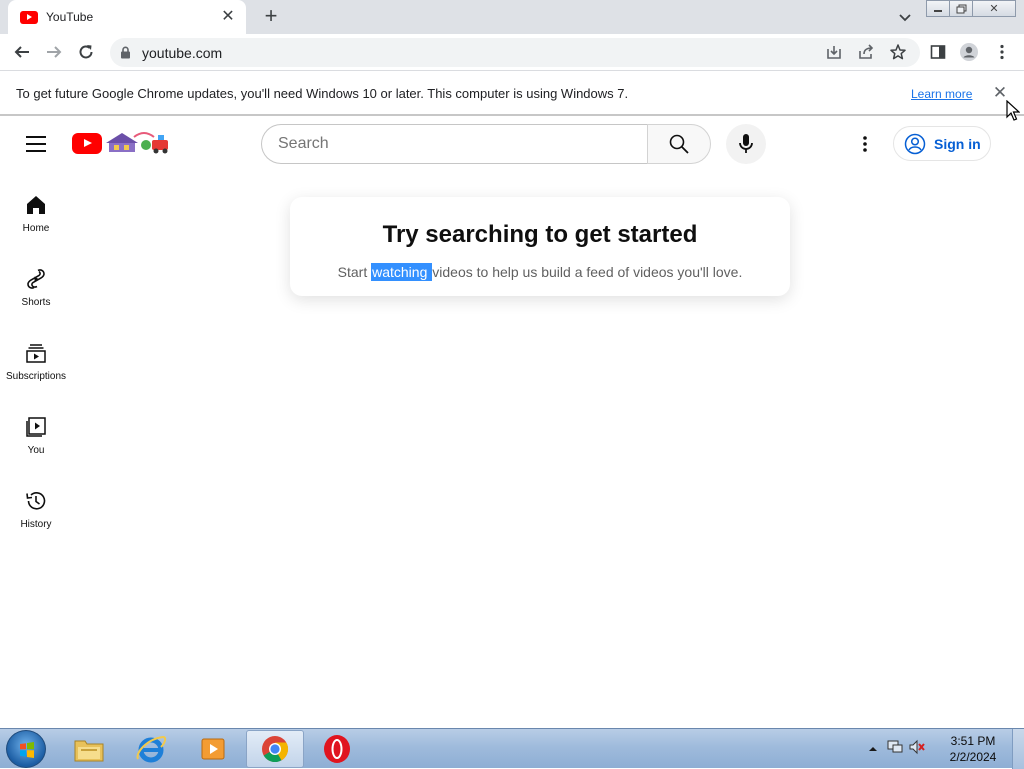  Describe the element at coordinates (354, 272) in the screenshot. I see `card-subtitle-start: Start` at that location.